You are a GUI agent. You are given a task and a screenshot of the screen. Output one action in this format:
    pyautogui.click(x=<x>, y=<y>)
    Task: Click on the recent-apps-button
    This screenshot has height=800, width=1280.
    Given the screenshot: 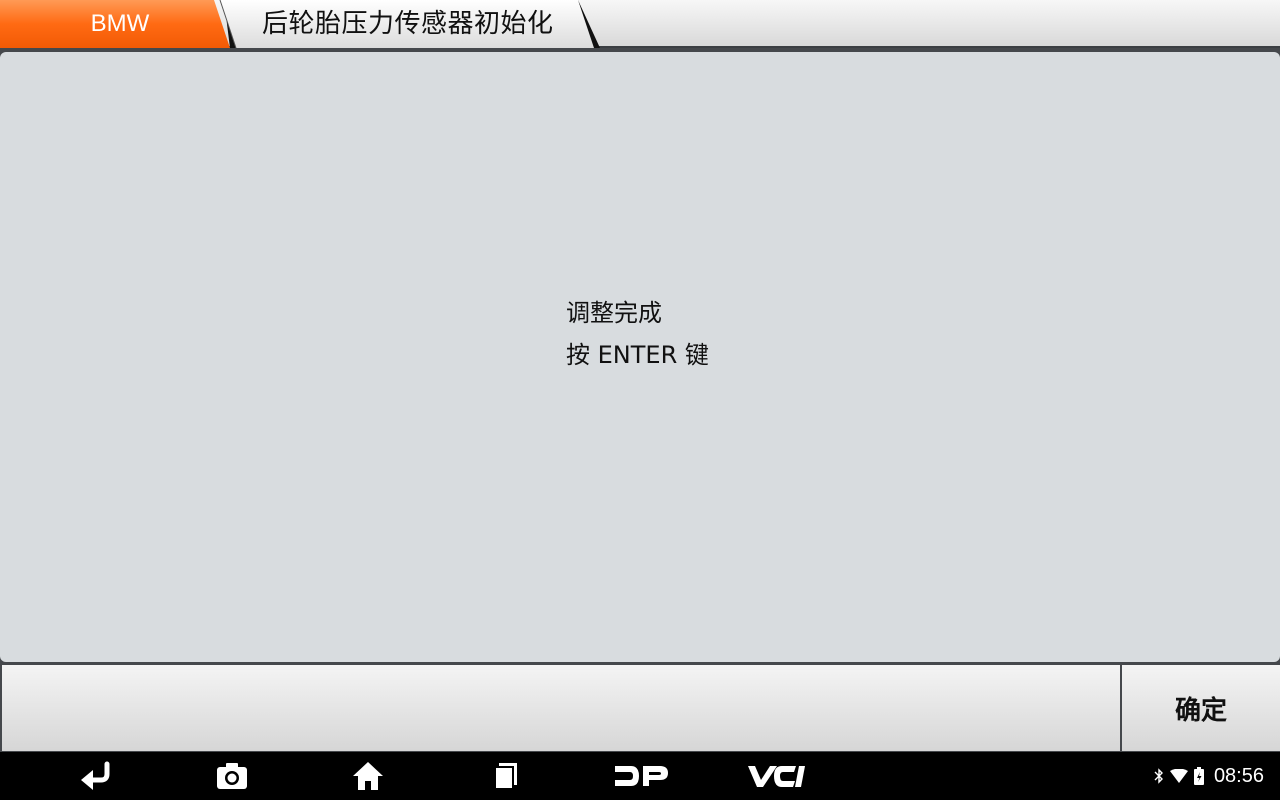 What is the action you would take?
    pyautogui.click(x=504, y=776)
    